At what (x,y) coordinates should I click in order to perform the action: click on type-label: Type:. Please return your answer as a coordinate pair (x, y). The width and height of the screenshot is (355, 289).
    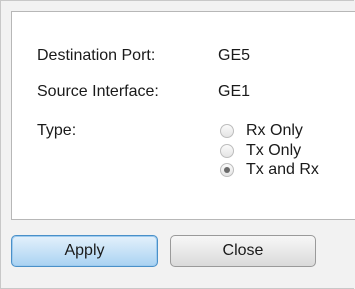
    Looking at the image, I should click on (57, 130).